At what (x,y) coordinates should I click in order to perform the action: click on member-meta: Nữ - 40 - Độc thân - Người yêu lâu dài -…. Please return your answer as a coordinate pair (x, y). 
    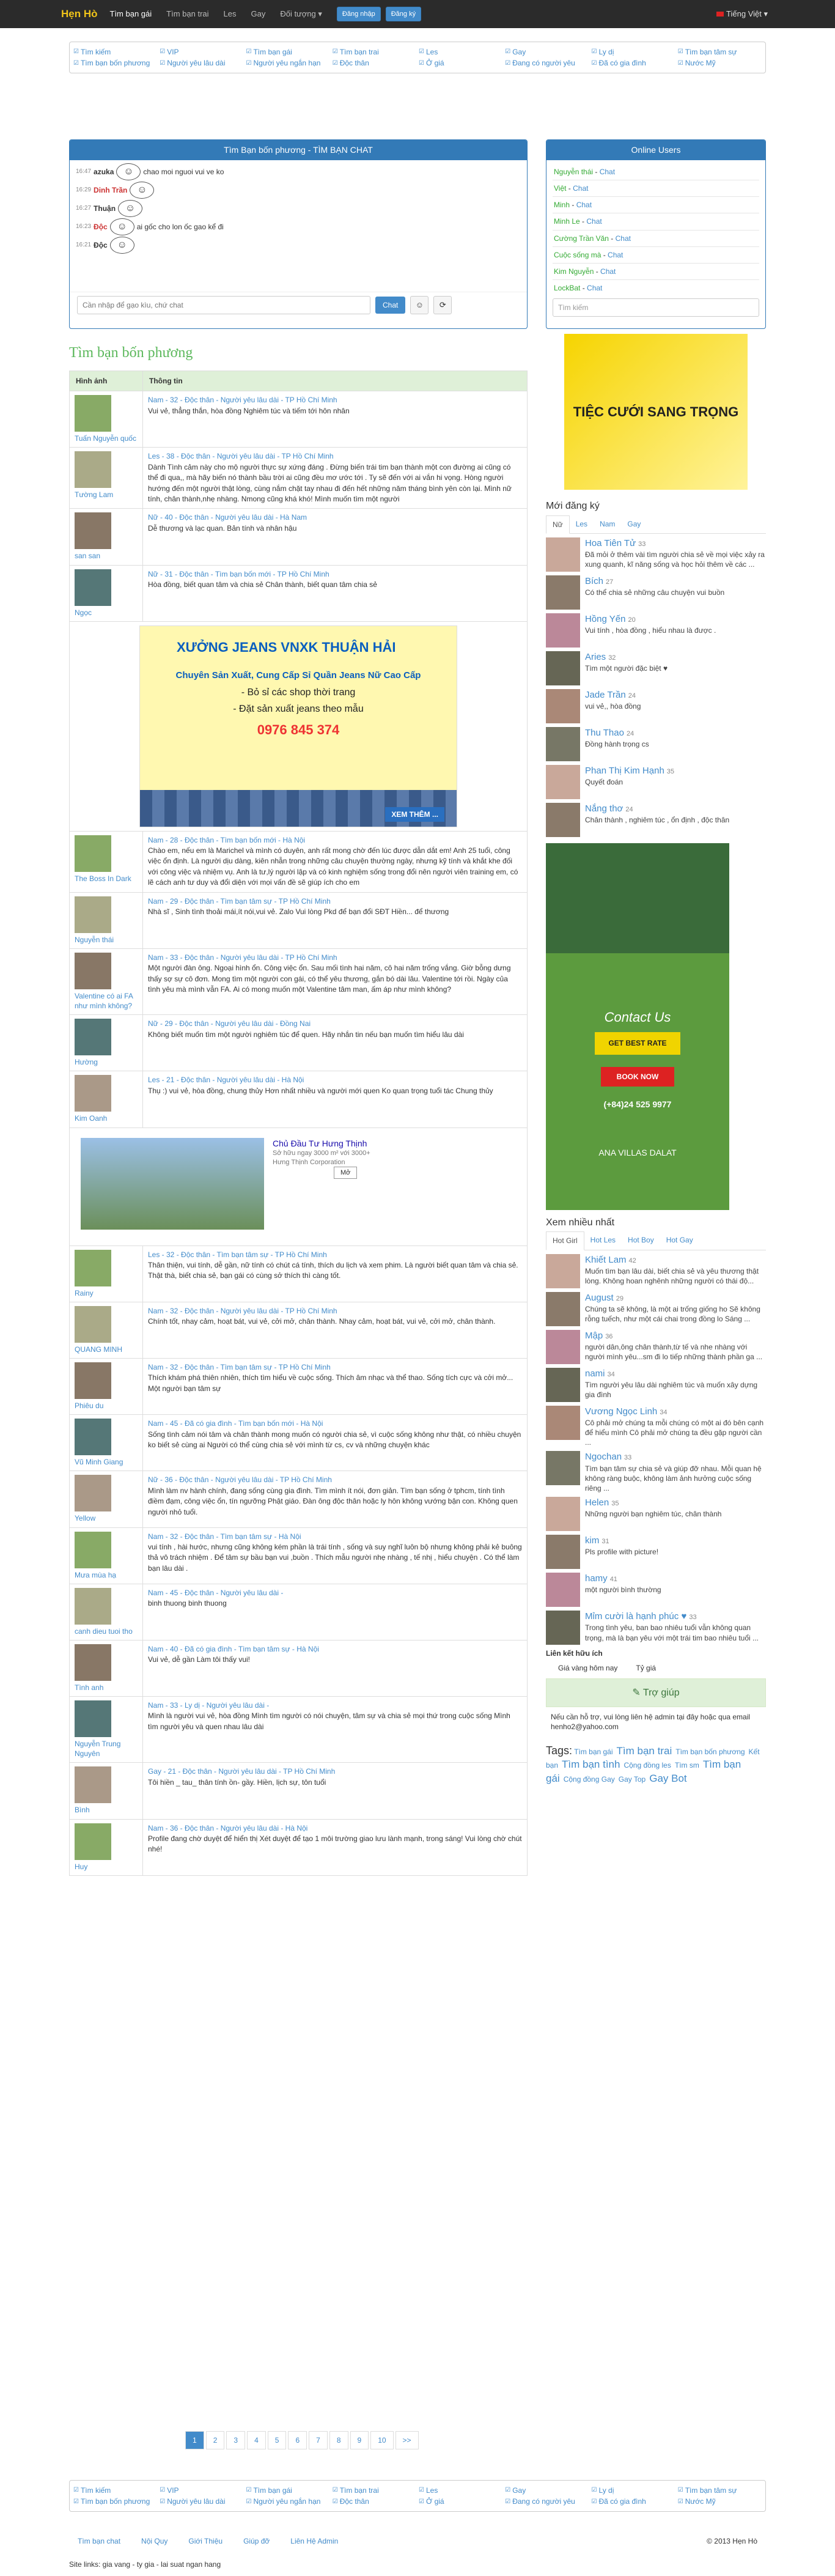
    Looking at the image, I should click on (335, 517).